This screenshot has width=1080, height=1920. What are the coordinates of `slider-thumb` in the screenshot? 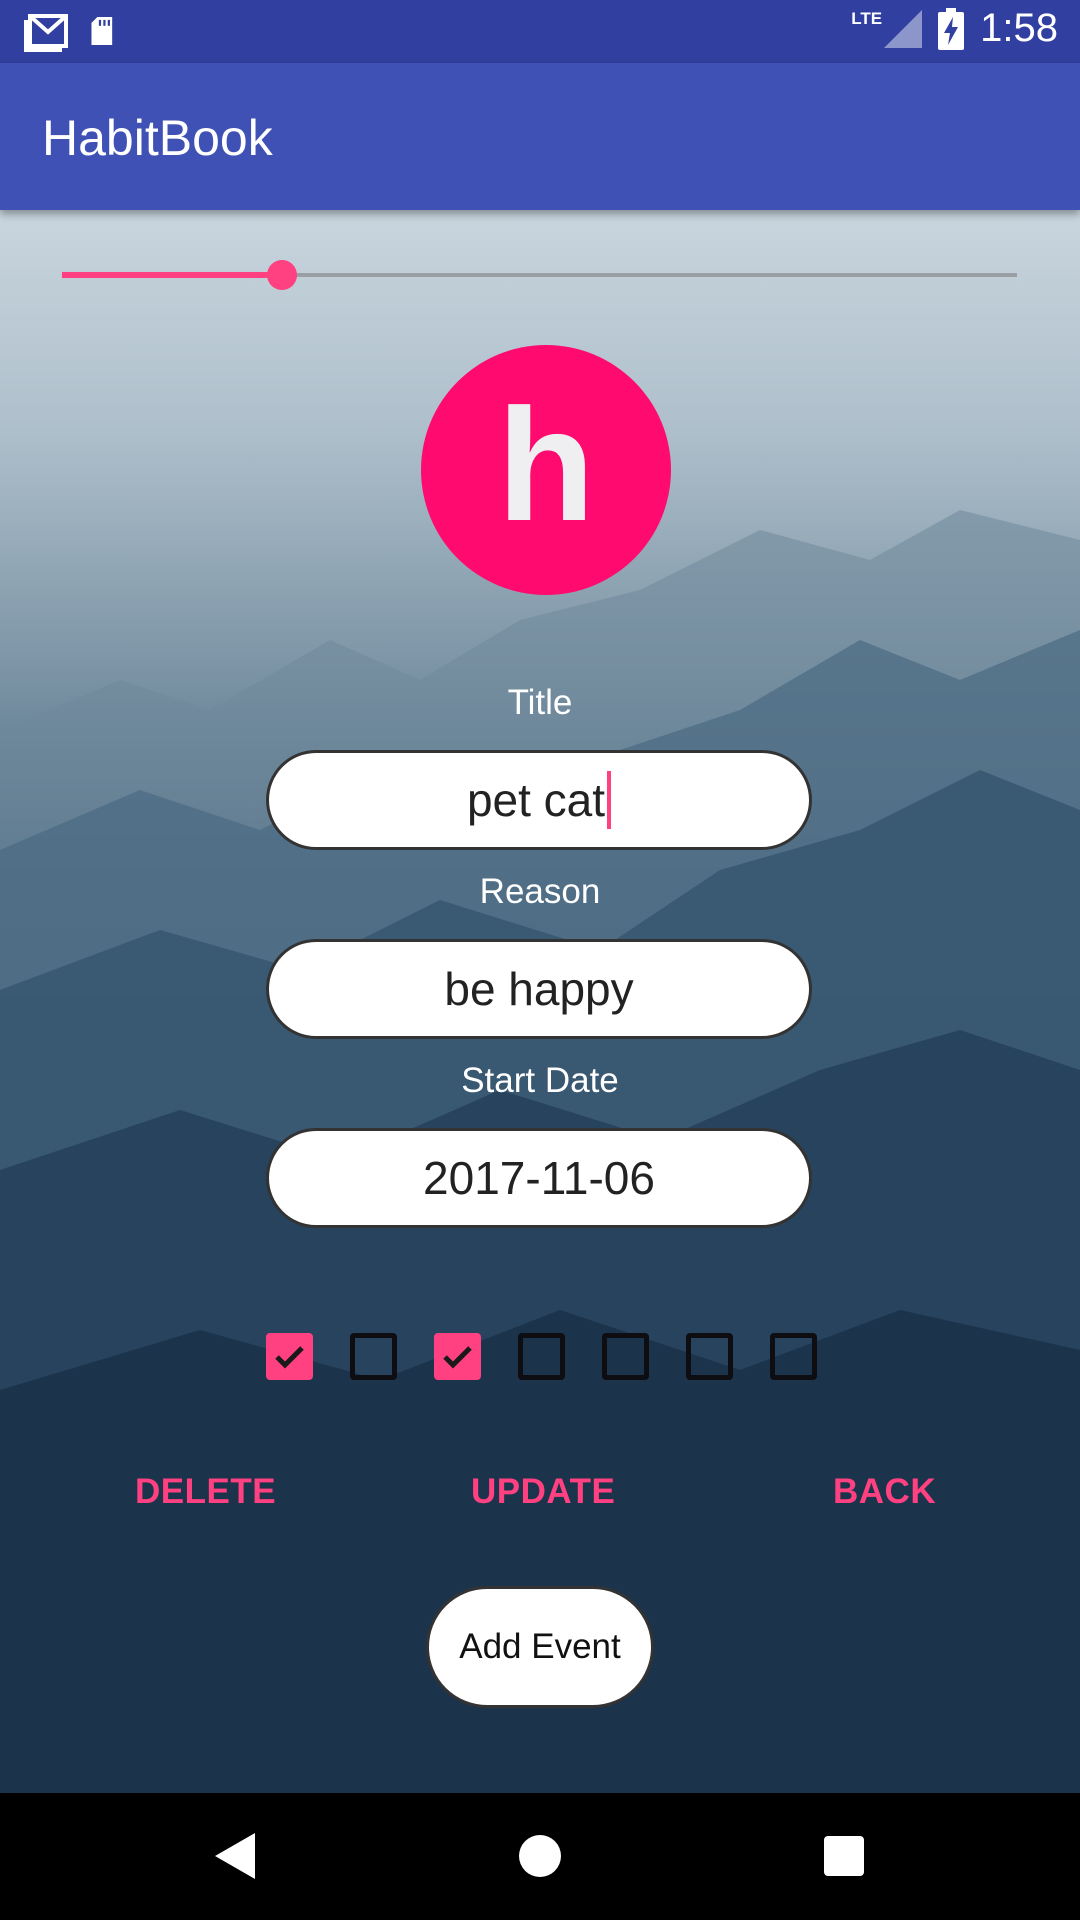 It's located at (281, 275).